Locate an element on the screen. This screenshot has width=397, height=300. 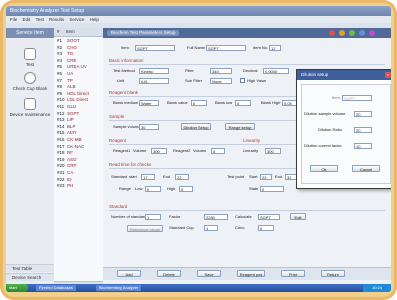
list-item: #4 CRE is located at coordinates (78, 61).